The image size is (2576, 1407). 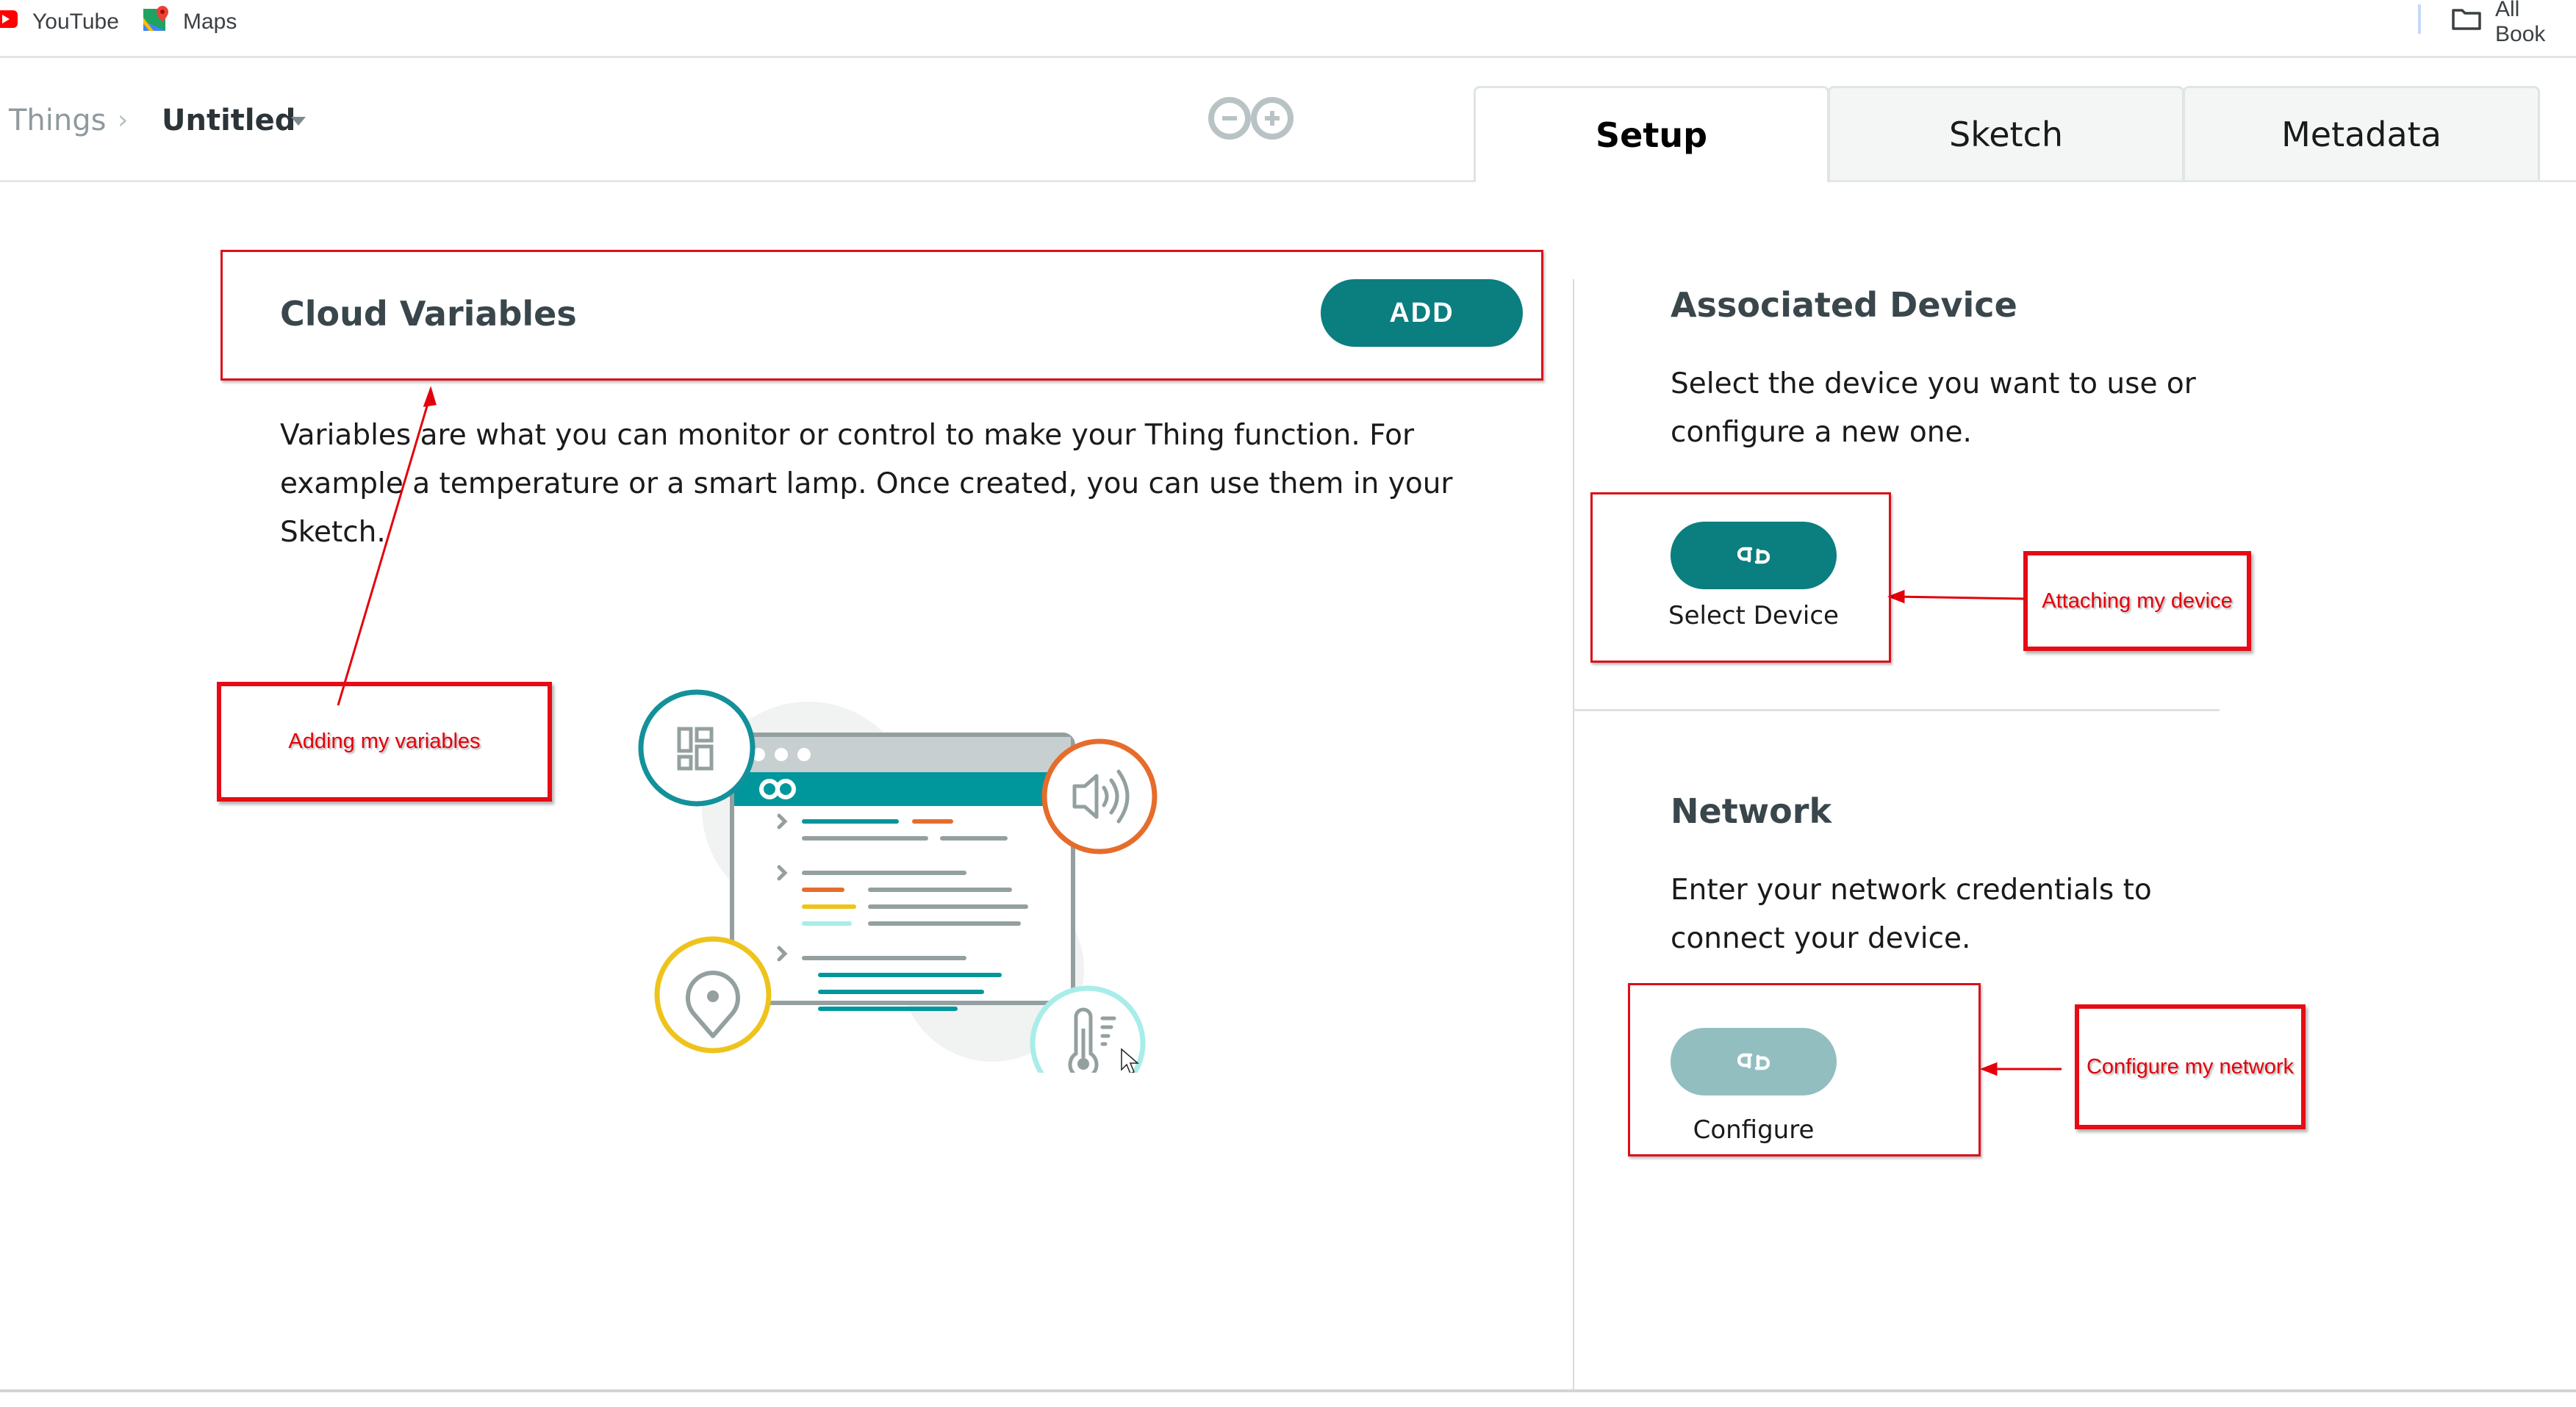 I want to click on arrow-network, so click(x=2020, y=1069).